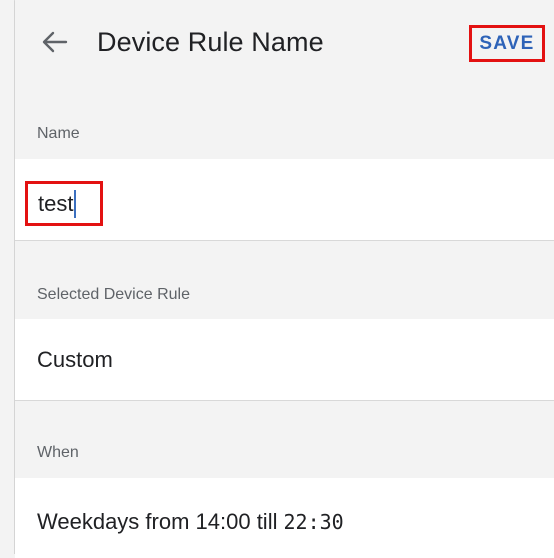  Describe the element at coordinates (75, 359) in the screenshot. I see `device-rule-value: Custom` at that location.